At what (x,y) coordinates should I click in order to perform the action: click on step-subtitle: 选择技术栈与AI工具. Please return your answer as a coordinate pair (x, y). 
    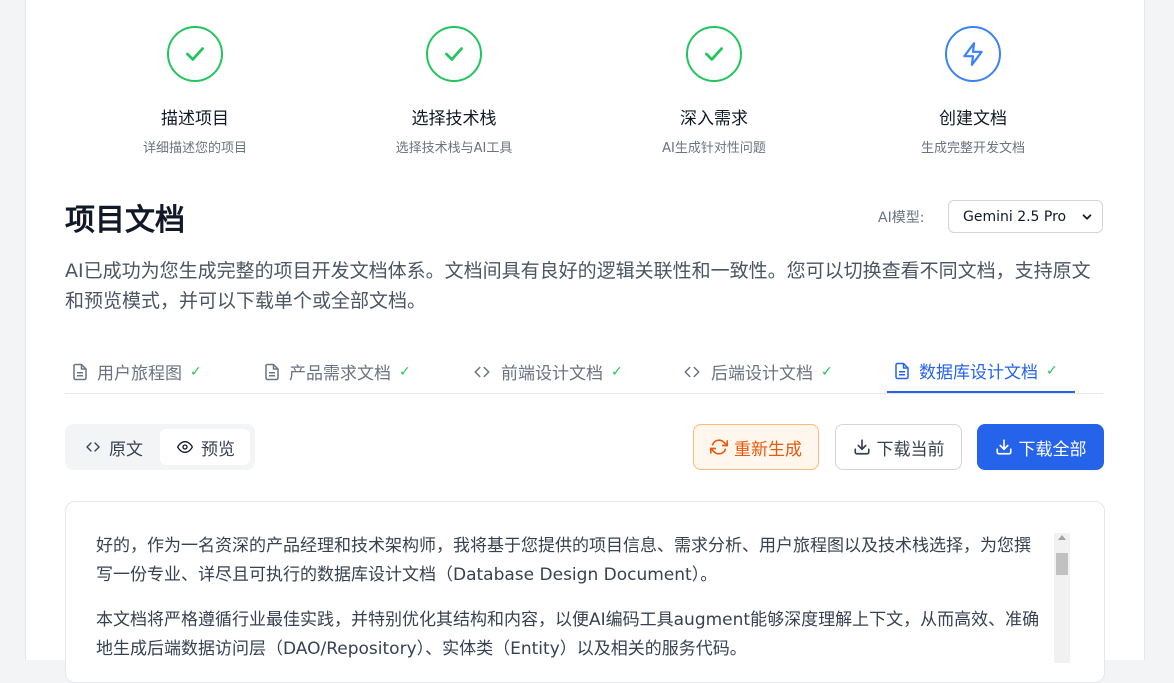
    Looking at the image, I should click on (454, 148).